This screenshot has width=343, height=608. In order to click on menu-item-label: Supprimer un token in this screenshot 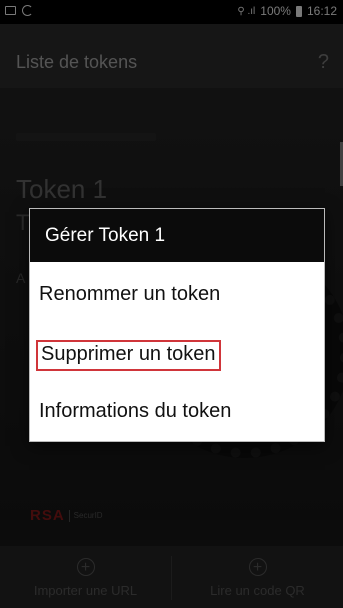, I will do `click(128, 354)`.